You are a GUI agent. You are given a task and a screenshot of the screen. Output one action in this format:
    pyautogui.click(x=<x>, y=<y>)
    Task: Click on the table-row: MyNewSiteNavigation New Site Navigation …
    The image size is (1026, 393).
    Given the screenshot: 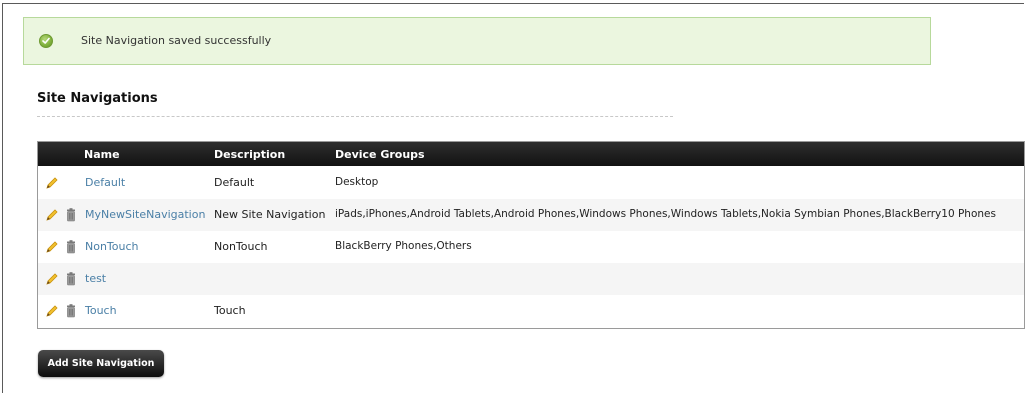 What is the action you would take?
    pyautogui.click(x=531, y=215)
    